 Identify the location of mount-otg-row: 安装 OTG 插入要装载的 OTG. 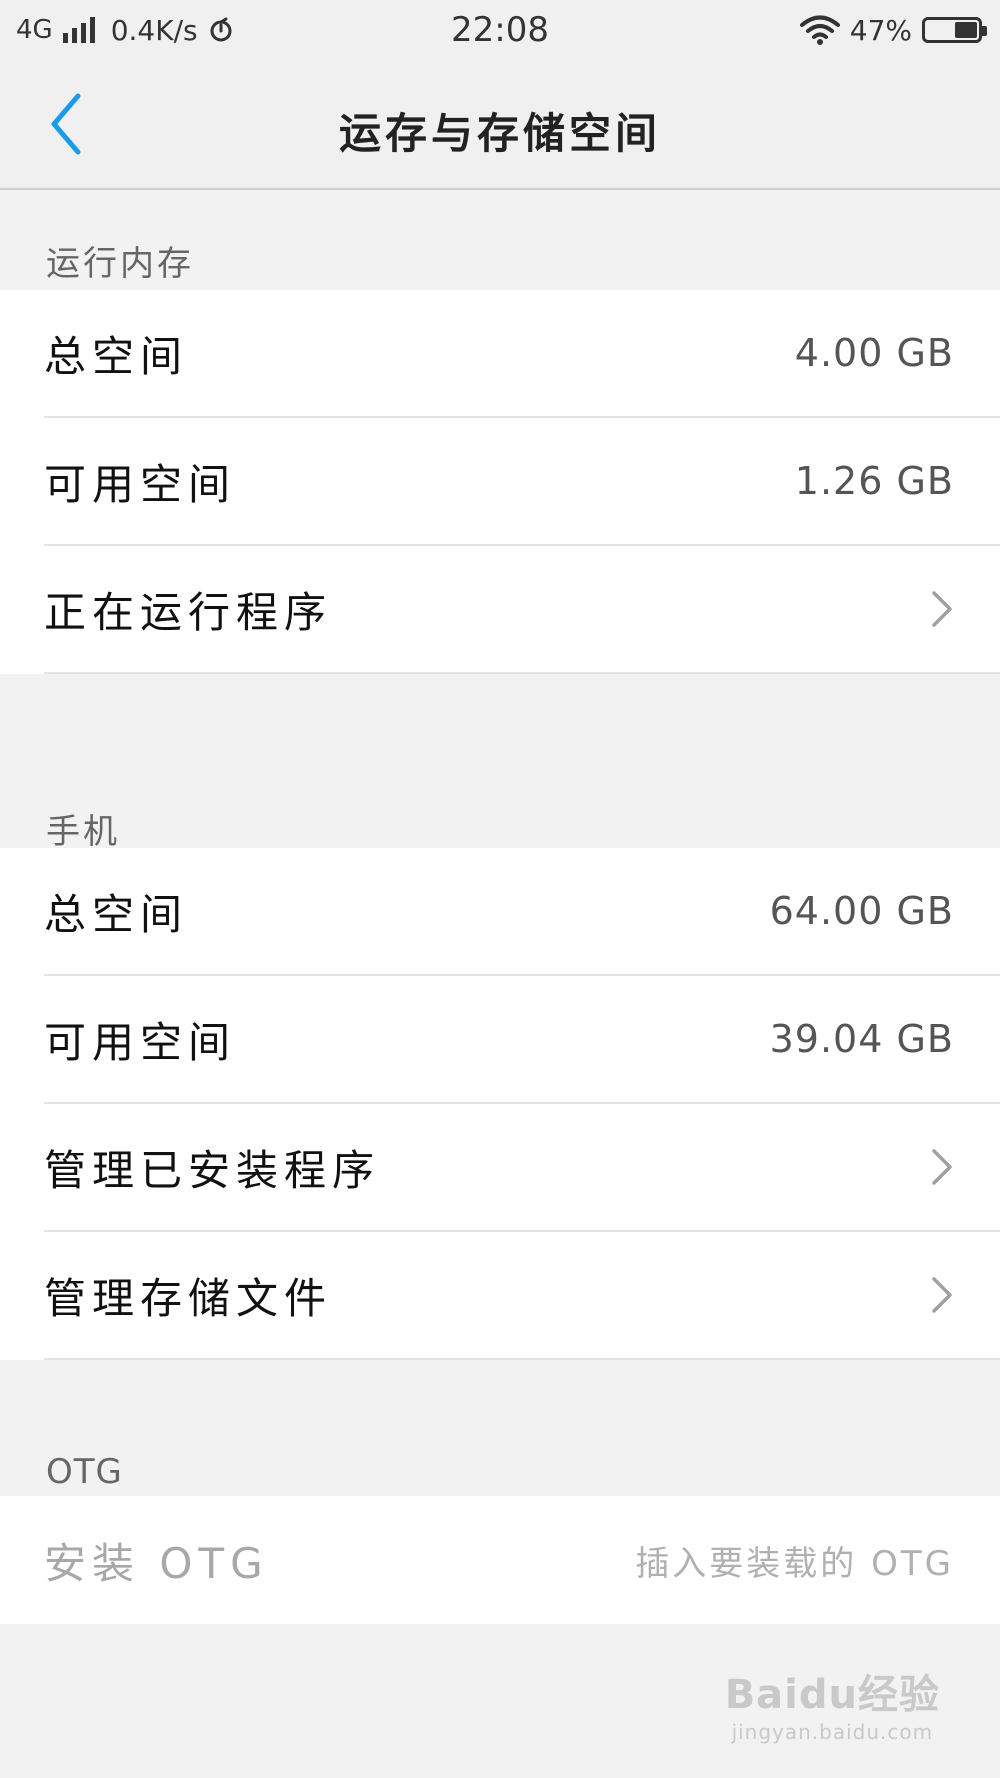
(522, 1560).